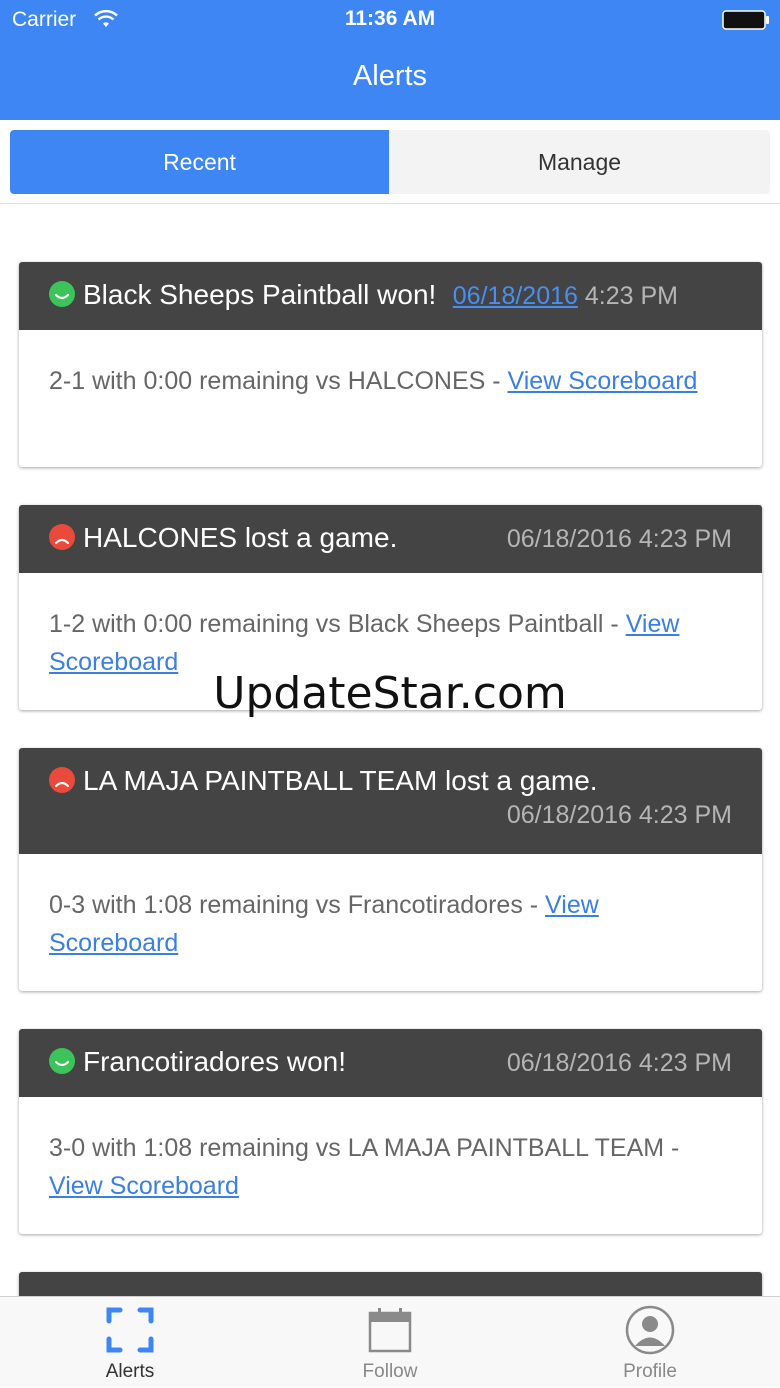 Image resolution: width=780 pixels, height=1388 pixels. I want to click on segment-recent: Recent, so click(199, 162).